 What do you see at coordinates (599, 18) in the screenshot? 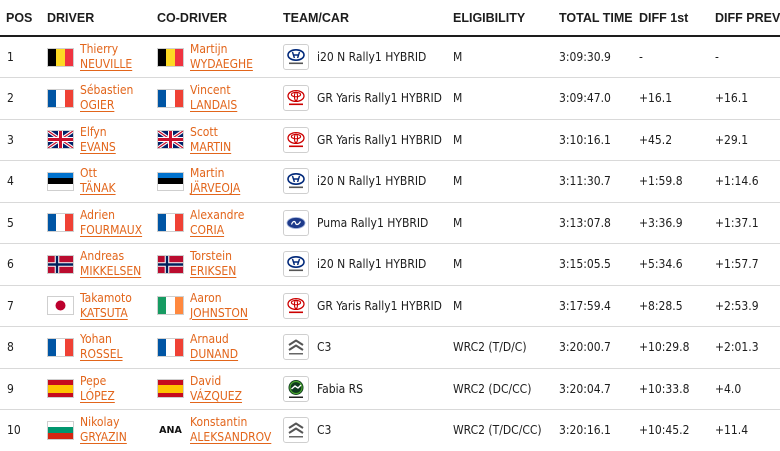
I see `header-total-time: TOTAL TIME` at bounding box center [599, 18].